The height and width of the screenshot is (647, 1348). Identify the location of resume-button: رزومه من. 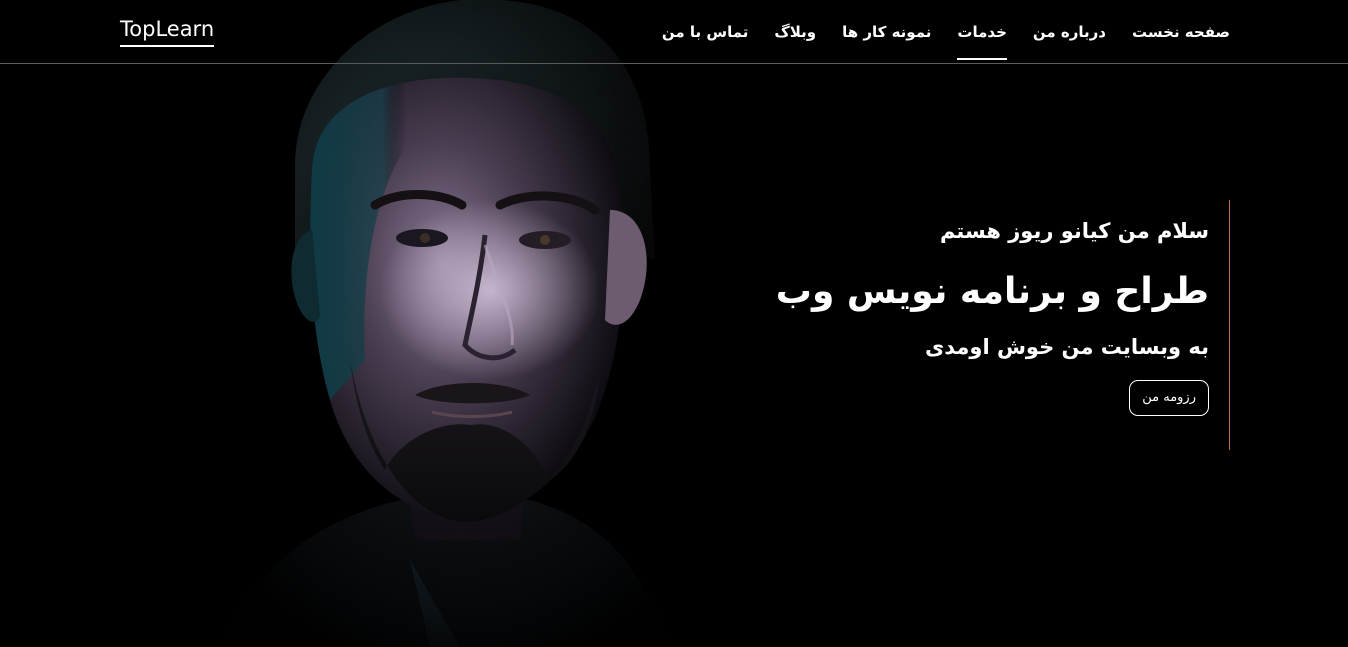
(1169, 398).